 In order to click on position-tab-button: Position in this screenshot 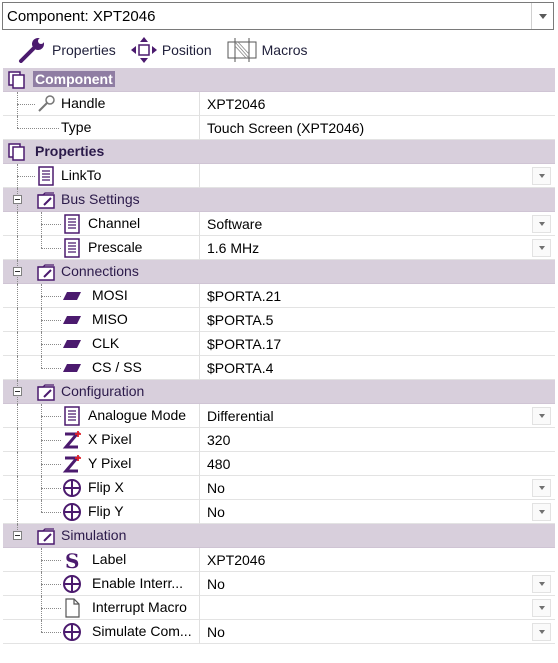, I will do `click(171, 50)`.